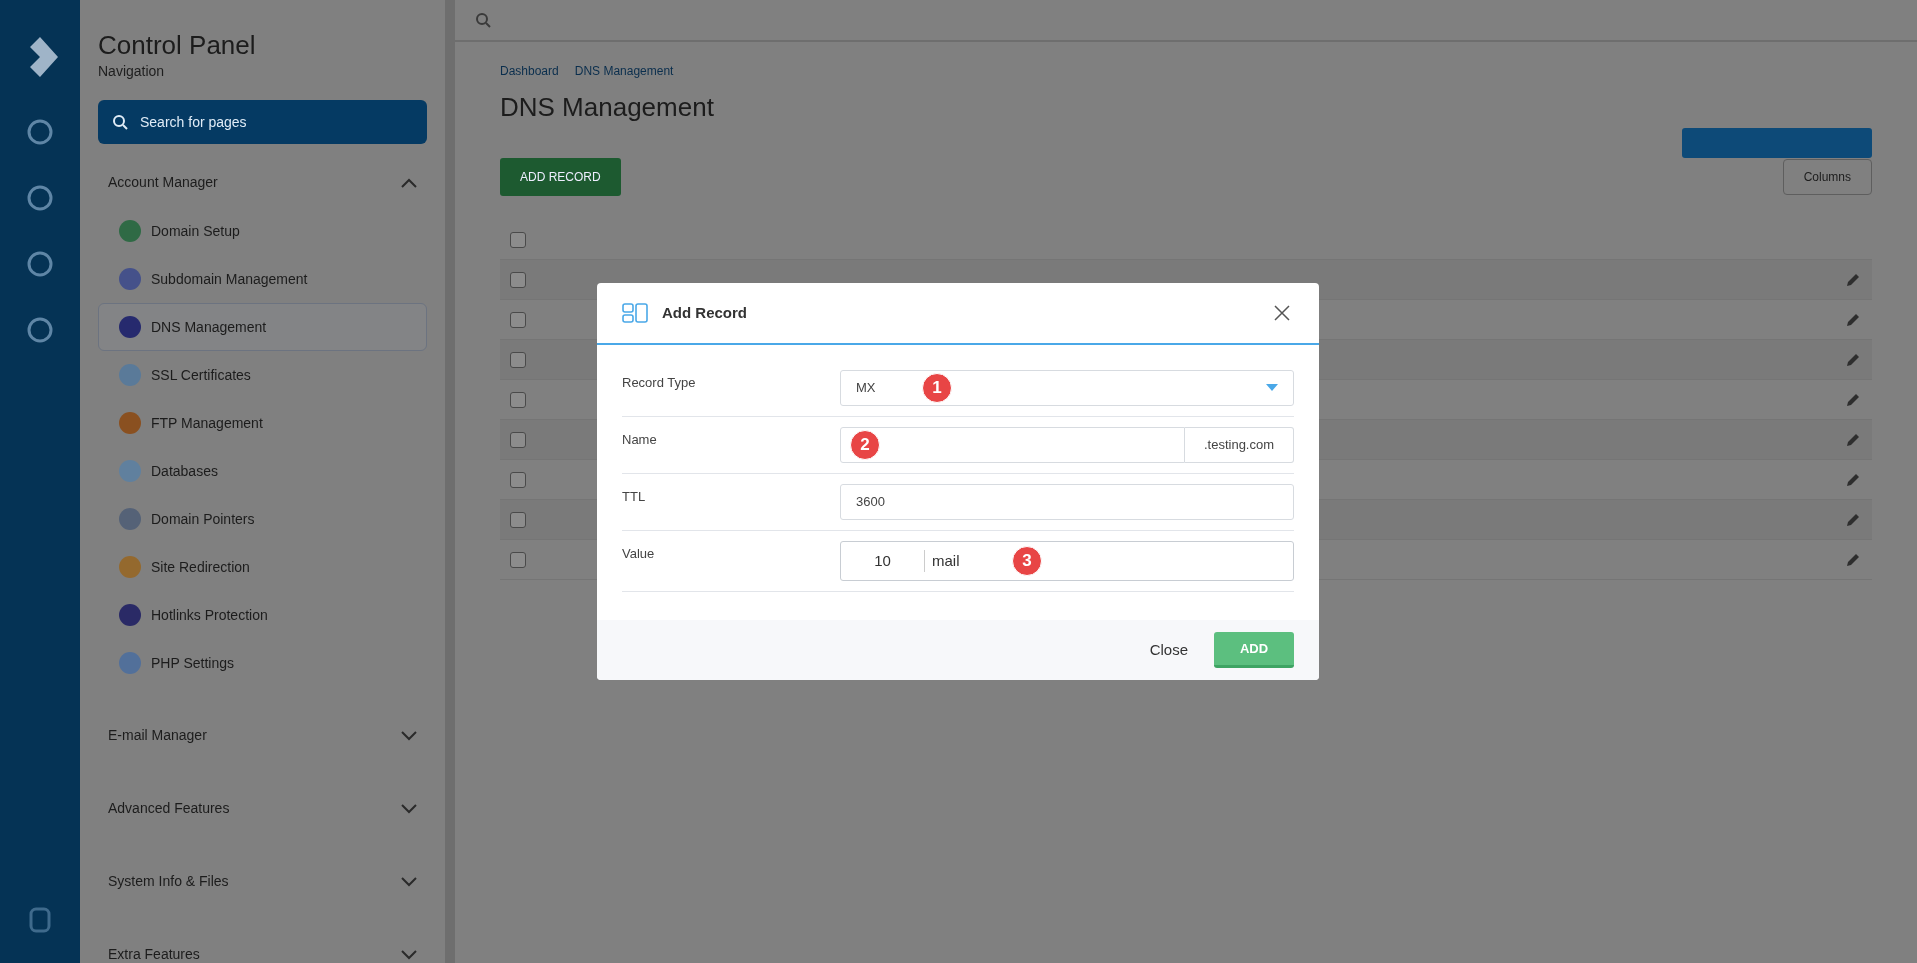 This screenshot has width=1917, height=963. I want to click on sidebar-item: SSL Certificates, so click(262, 375).